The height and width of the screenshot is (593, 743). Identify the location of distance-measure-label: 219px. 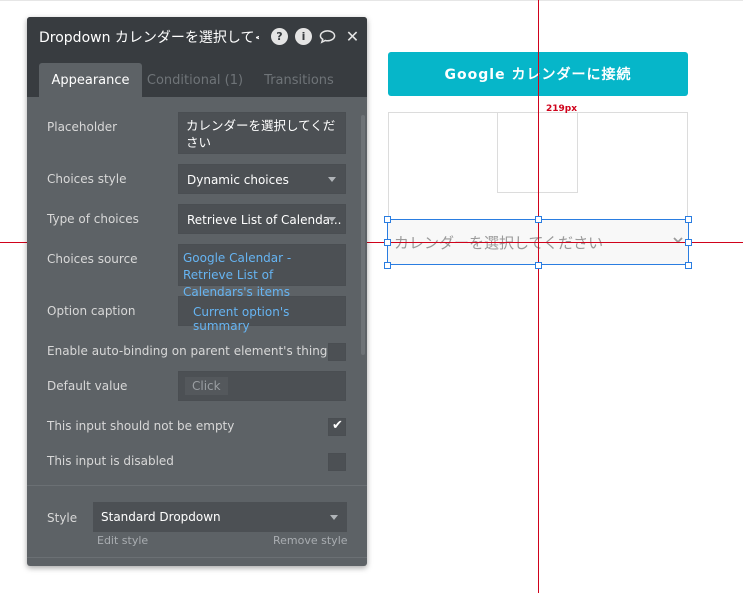
(562, 109).